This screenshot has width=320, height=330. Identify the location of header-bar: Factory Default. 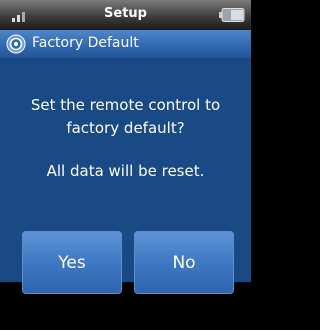
(125, 44).